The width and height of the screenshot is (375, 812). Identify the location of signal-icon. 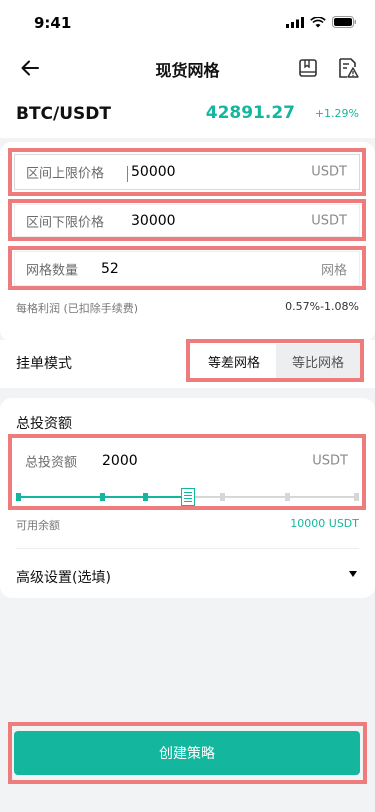
(295, 22).